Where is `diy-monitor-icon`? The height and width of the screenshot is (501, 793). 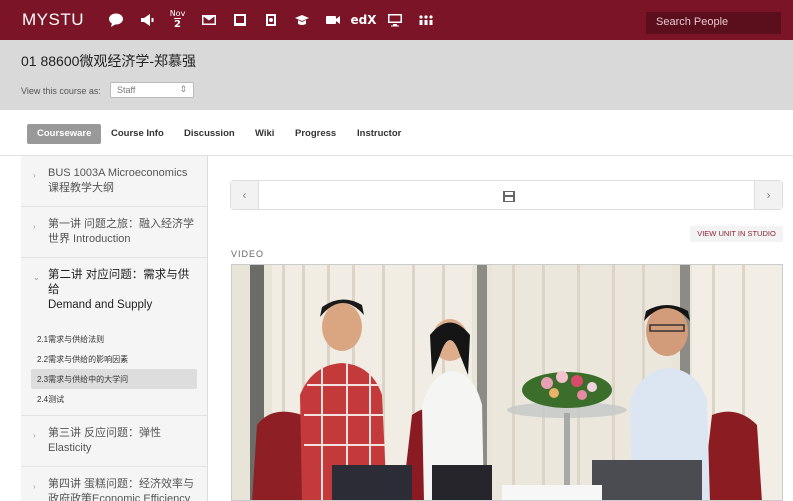
diy-monitor-icon is located at coordinates (394, 20).